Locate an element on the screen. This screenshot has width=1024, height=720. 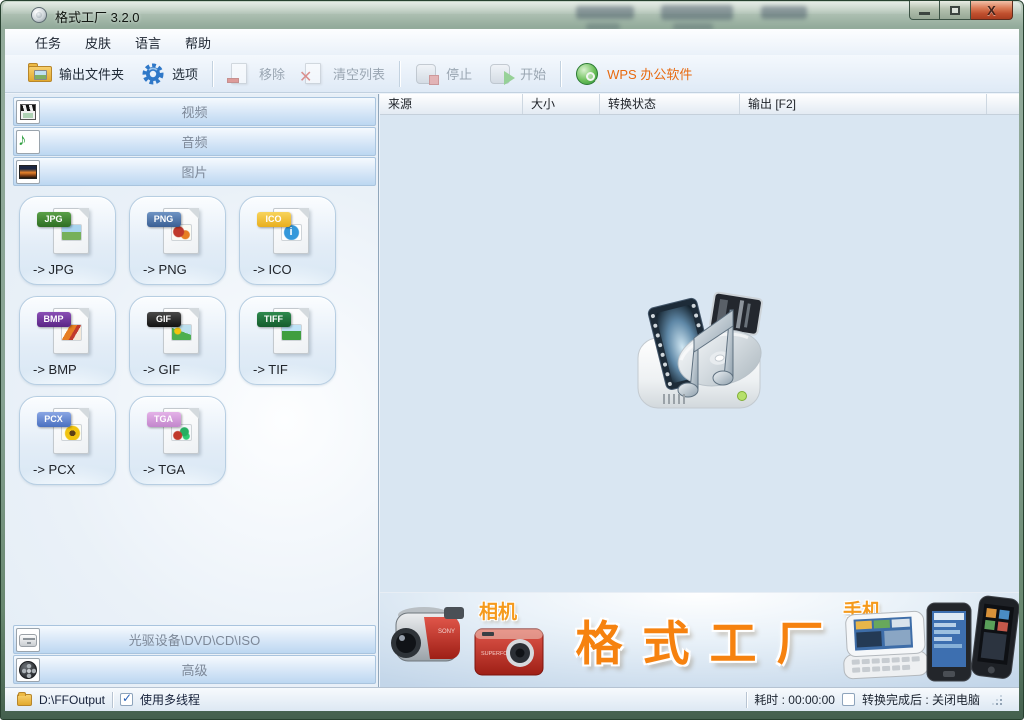
options-label: 选项 is located at coordinates (185, 74).